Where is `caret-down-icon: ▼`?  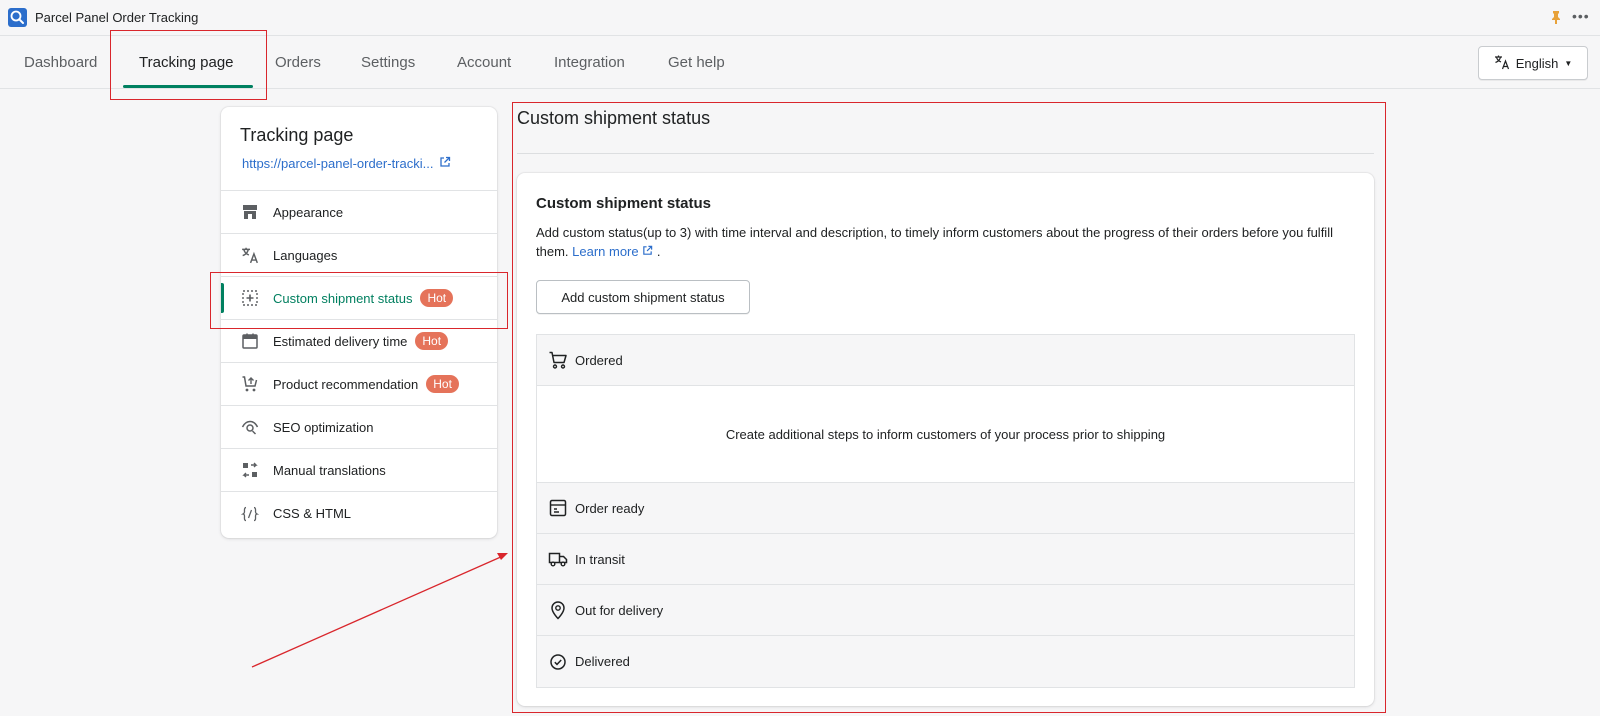
caret-down-icon: ▼ is located at coordinates (1568, 63).